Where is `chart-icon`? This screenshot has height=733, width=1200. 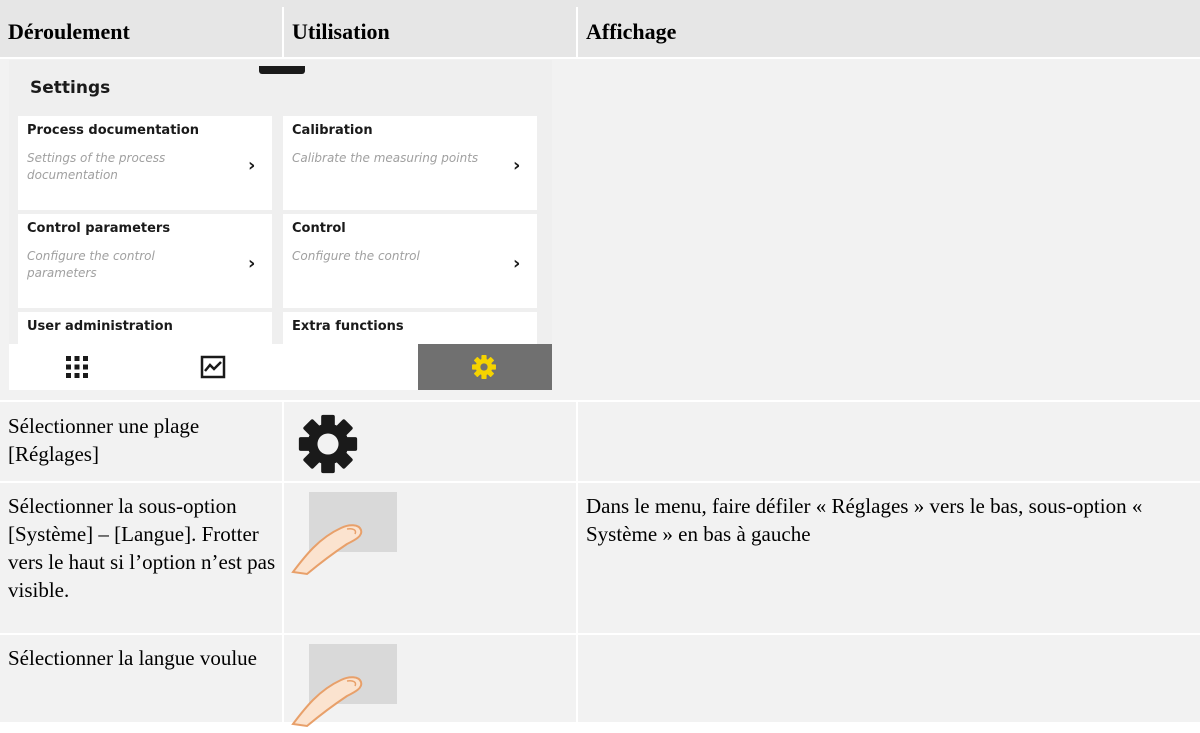
chart-icon is located at coordinates (213, 369).